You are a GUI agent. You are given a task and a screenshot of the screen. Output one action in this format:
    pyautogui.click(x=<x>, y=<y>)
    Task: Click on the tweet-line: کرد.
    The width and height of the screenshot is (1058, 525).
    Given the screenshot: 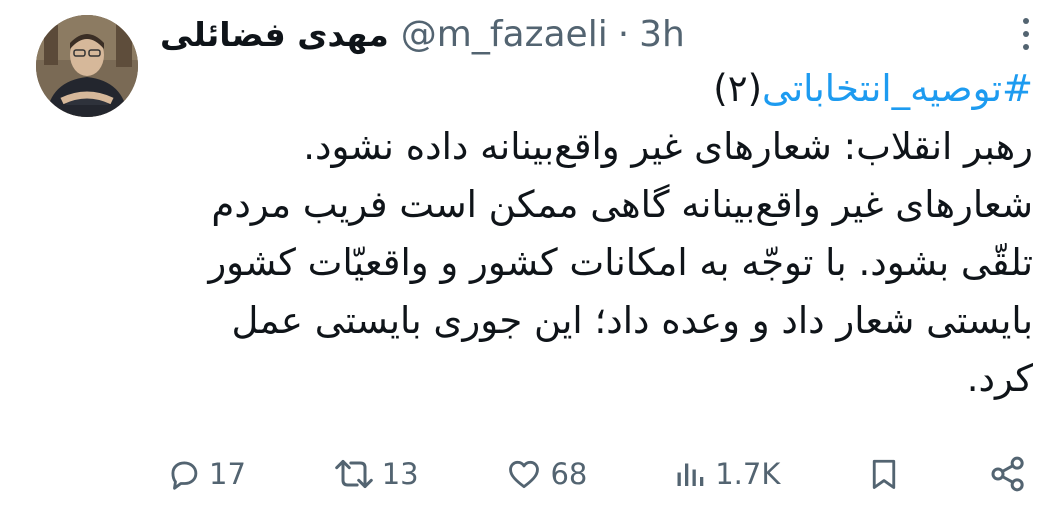 What is the action you would take?
    pyautogui.click(x=999, y=378)
    